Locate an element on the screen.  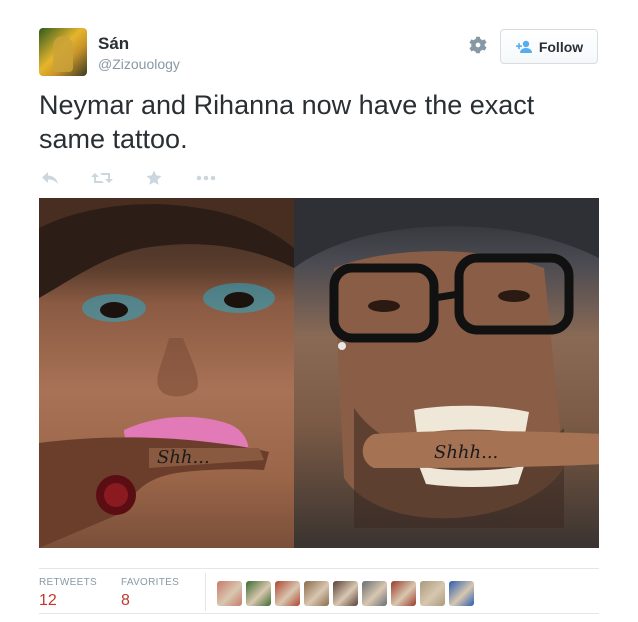
gear-icon is located at coordinates (478, 45).